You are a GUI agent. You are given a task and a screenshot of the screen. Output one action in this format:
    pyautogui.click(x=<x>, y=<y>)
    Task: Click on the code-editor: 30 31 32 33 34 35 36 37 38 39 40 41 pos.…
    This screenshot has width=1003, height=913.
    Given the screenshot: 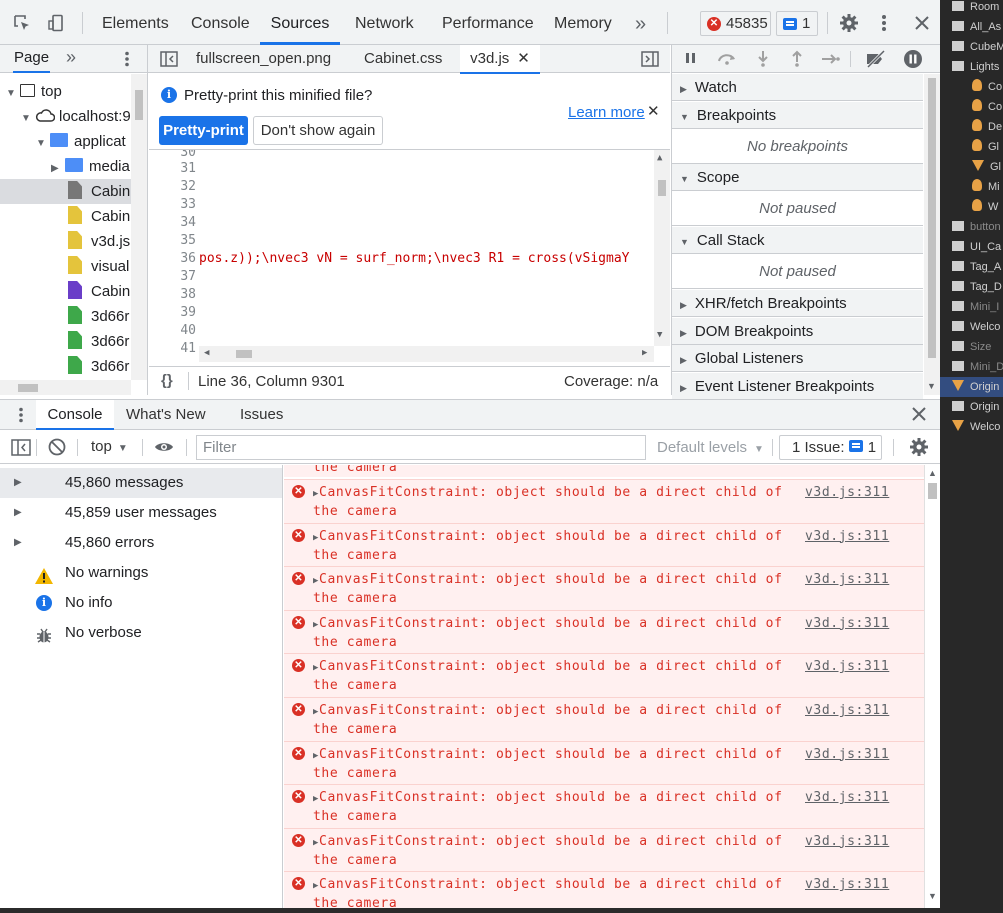 What is the action you would take?
    pyautogui.click(x=409, y=256)
    